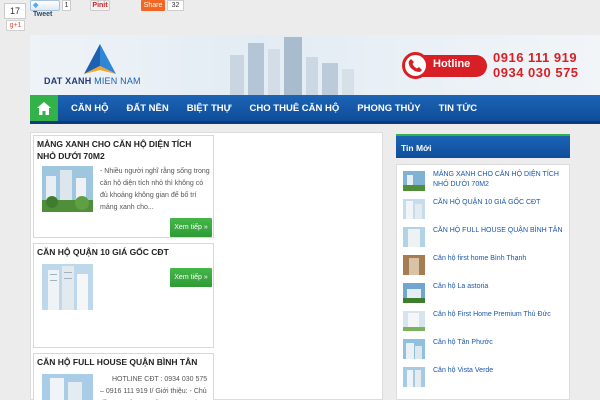 This screenshot has height=400, width=600. What do you see at coordinates (501, 371) in the screenshot?
I see `list-item-link: Căn hộ Vista Verde` at bounding box center [501, 371].